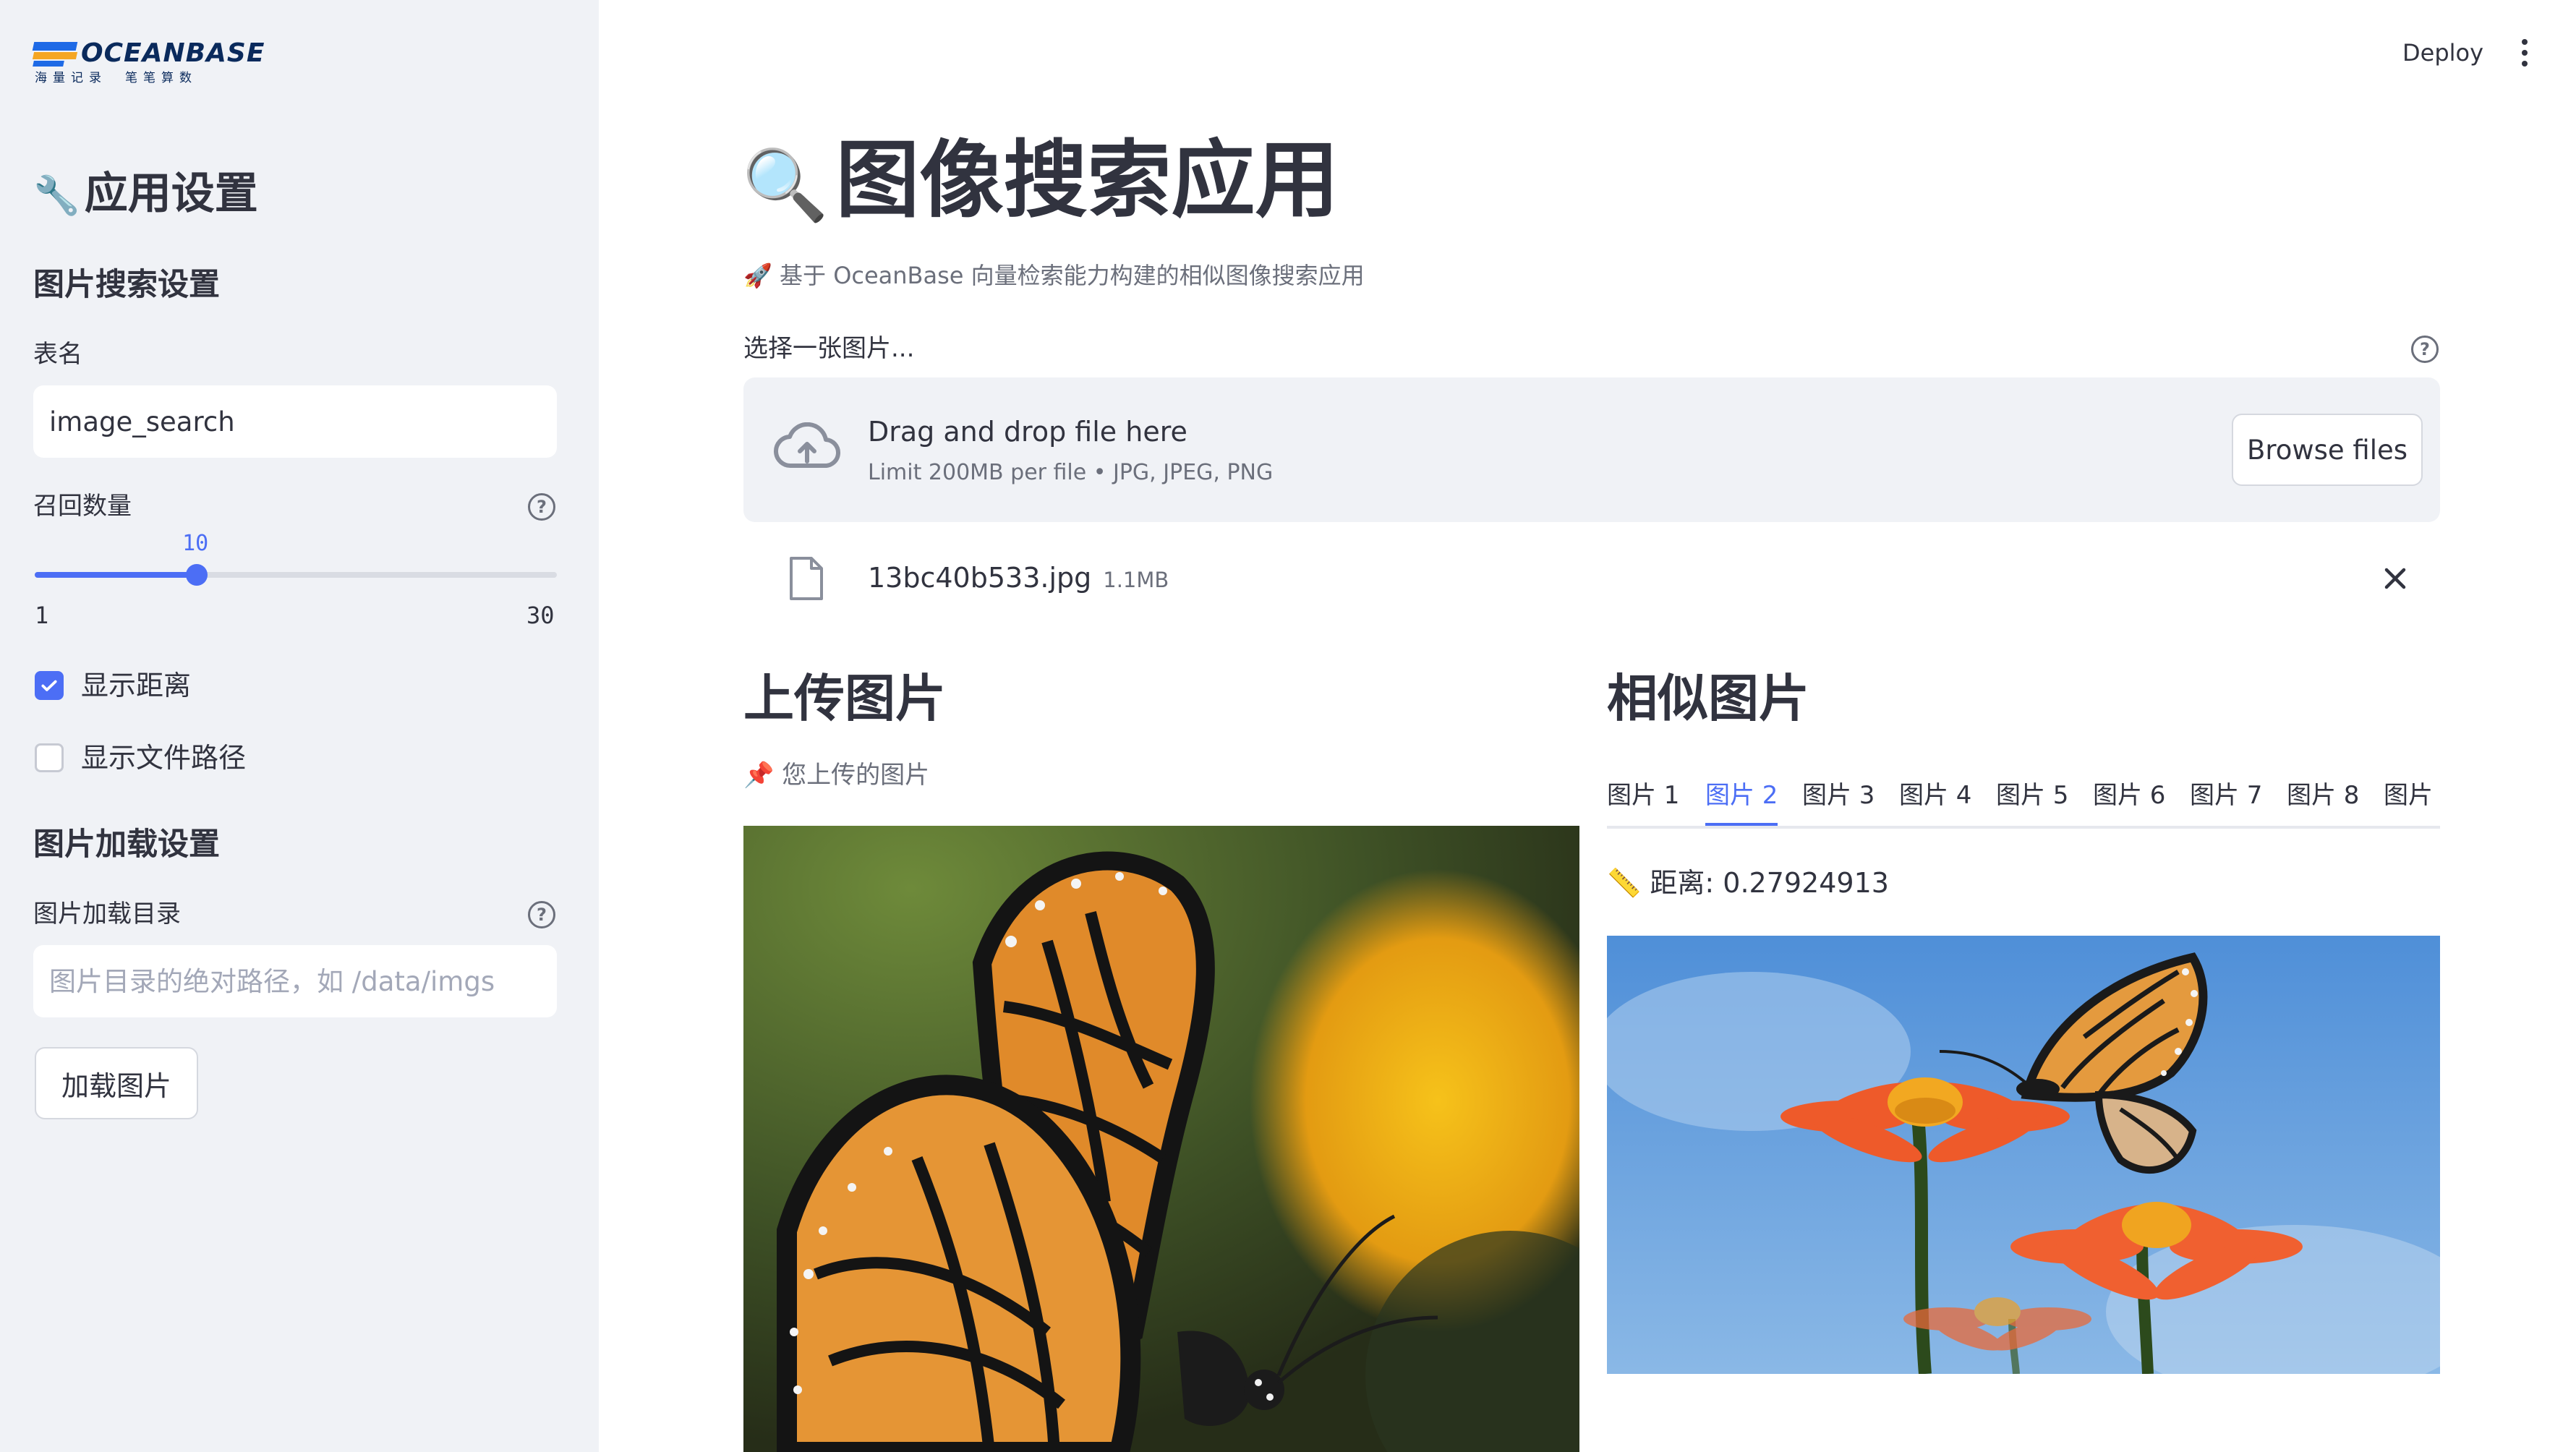  What do you see at coordinates (1643, 795) in the screenshot?
I see `tab-image-1: 图片 1` at bounding box center [1643, 795].